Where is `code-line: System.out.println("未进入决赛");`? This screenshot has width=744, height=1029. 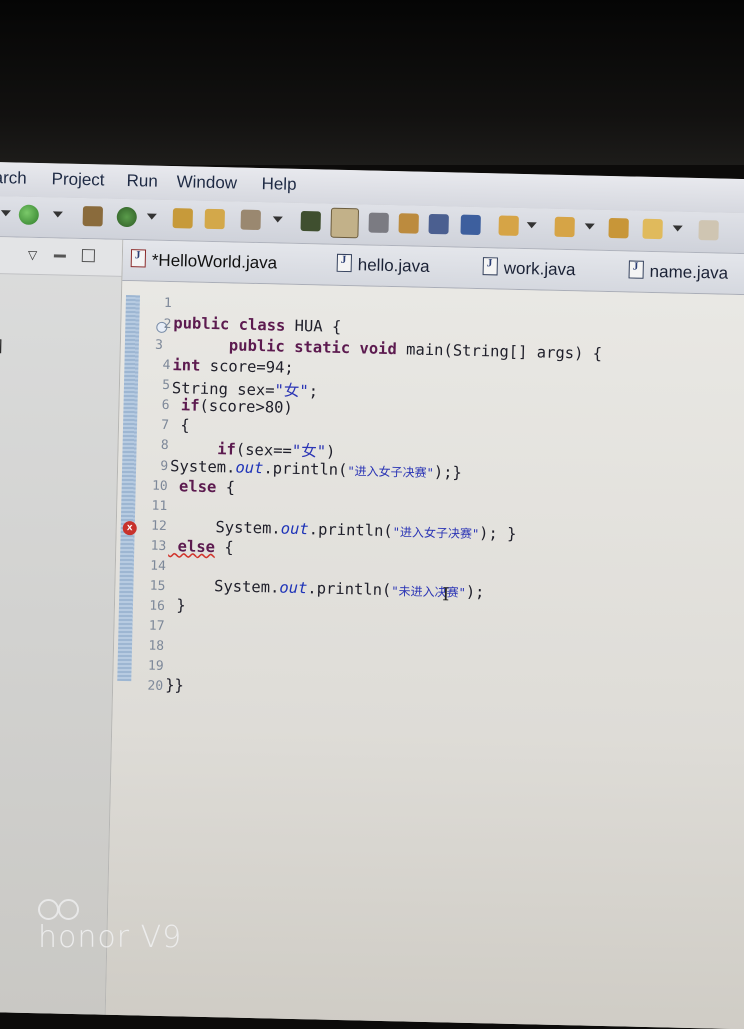 code-line: System.out.println("未进入决赛"); is located at coordinates (326, 589).